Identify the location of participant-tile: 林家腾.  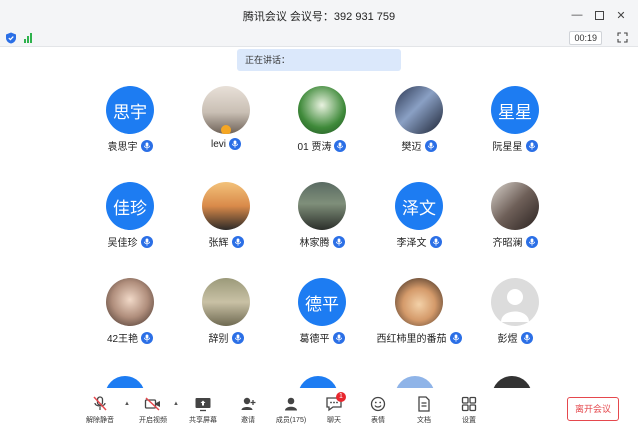
(322, 222).